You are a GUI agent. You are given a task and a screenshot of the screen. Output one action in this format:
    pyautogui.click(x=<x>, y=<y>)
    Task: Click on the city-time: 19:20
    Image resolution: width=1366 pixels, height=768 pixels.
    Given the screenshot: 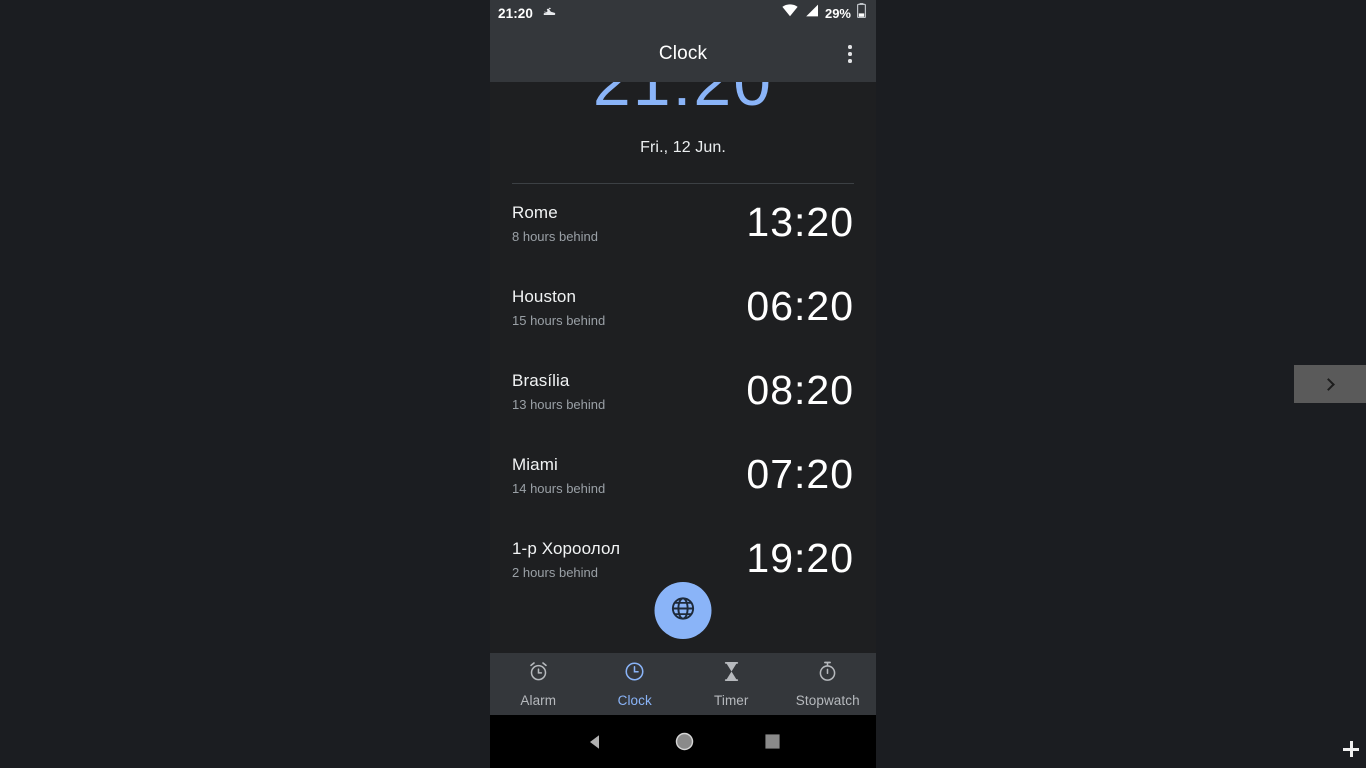 What is the action you would take?
    pyautogui.click(x=800, y=558)
    